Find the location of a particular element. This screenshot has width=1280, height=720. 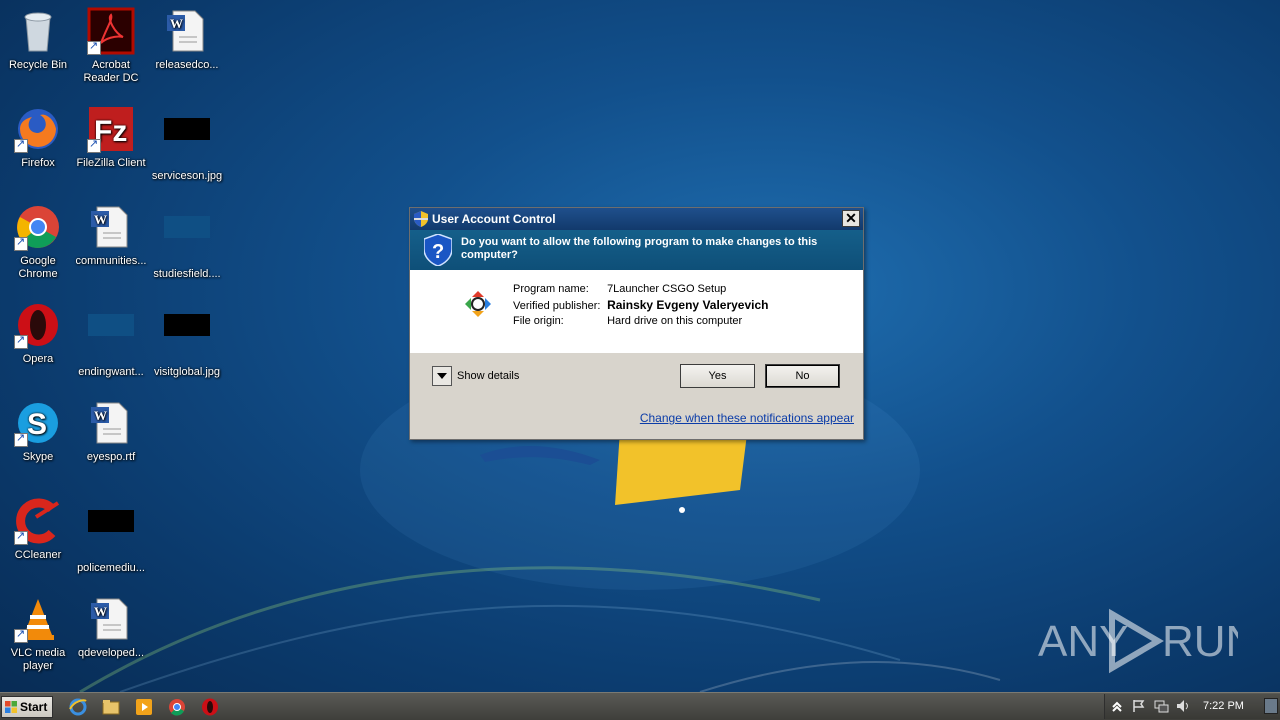

uac-titlebar: User Account Control ✕ is located at coordinates (636, 219).